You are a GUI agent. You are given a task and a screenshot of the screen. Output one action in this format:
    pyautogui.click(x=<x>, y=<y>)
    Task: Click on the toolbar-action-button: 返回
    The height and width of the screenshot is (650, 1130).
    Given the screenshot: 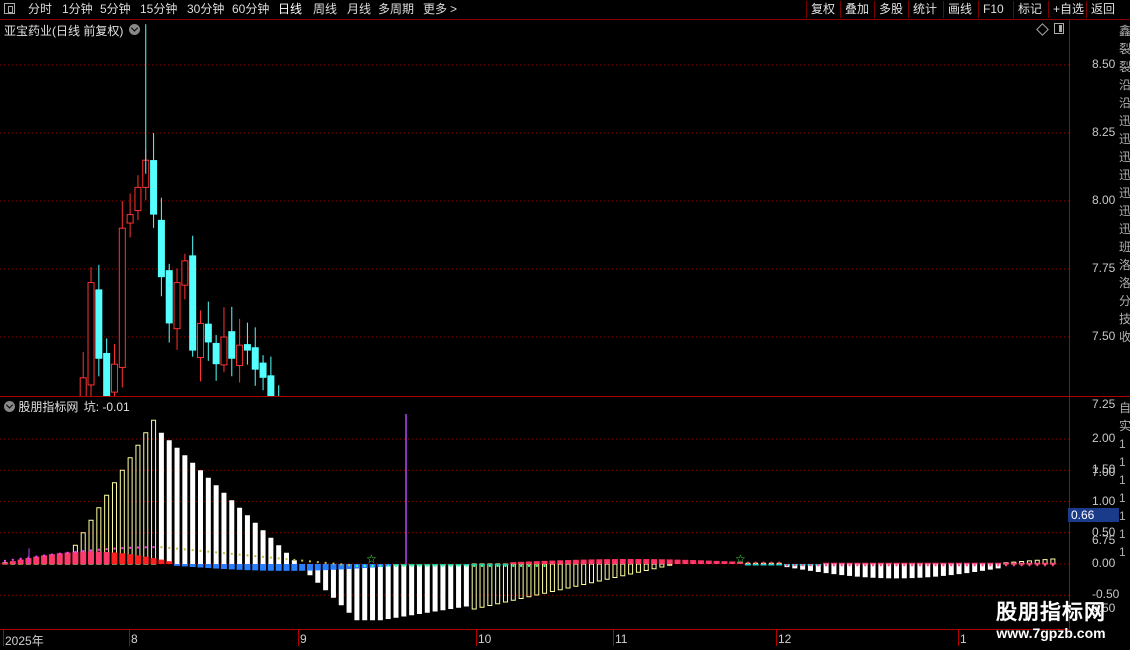 What is the action you would take?
    pyautogui.click(x=1105, y=9)
    